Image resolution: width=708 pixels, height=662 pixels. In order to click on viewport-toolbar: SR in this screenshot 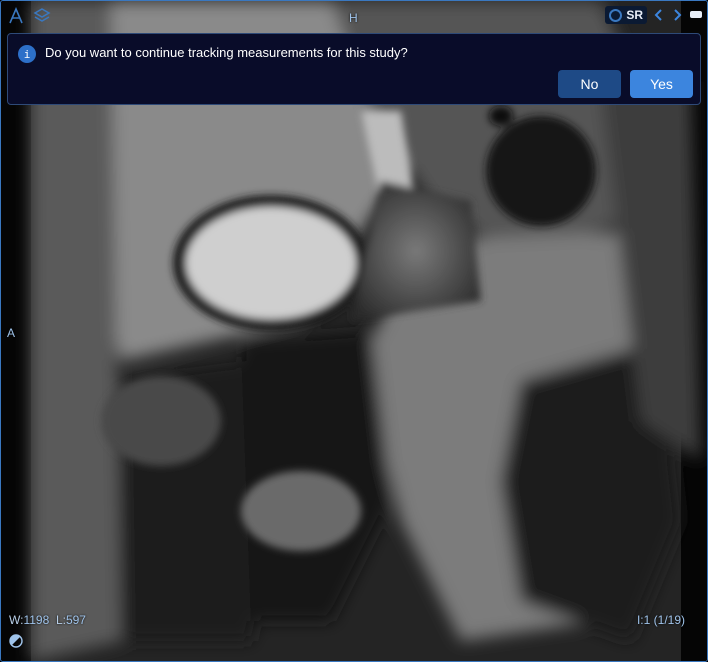, I will do `click(654, 15)`.